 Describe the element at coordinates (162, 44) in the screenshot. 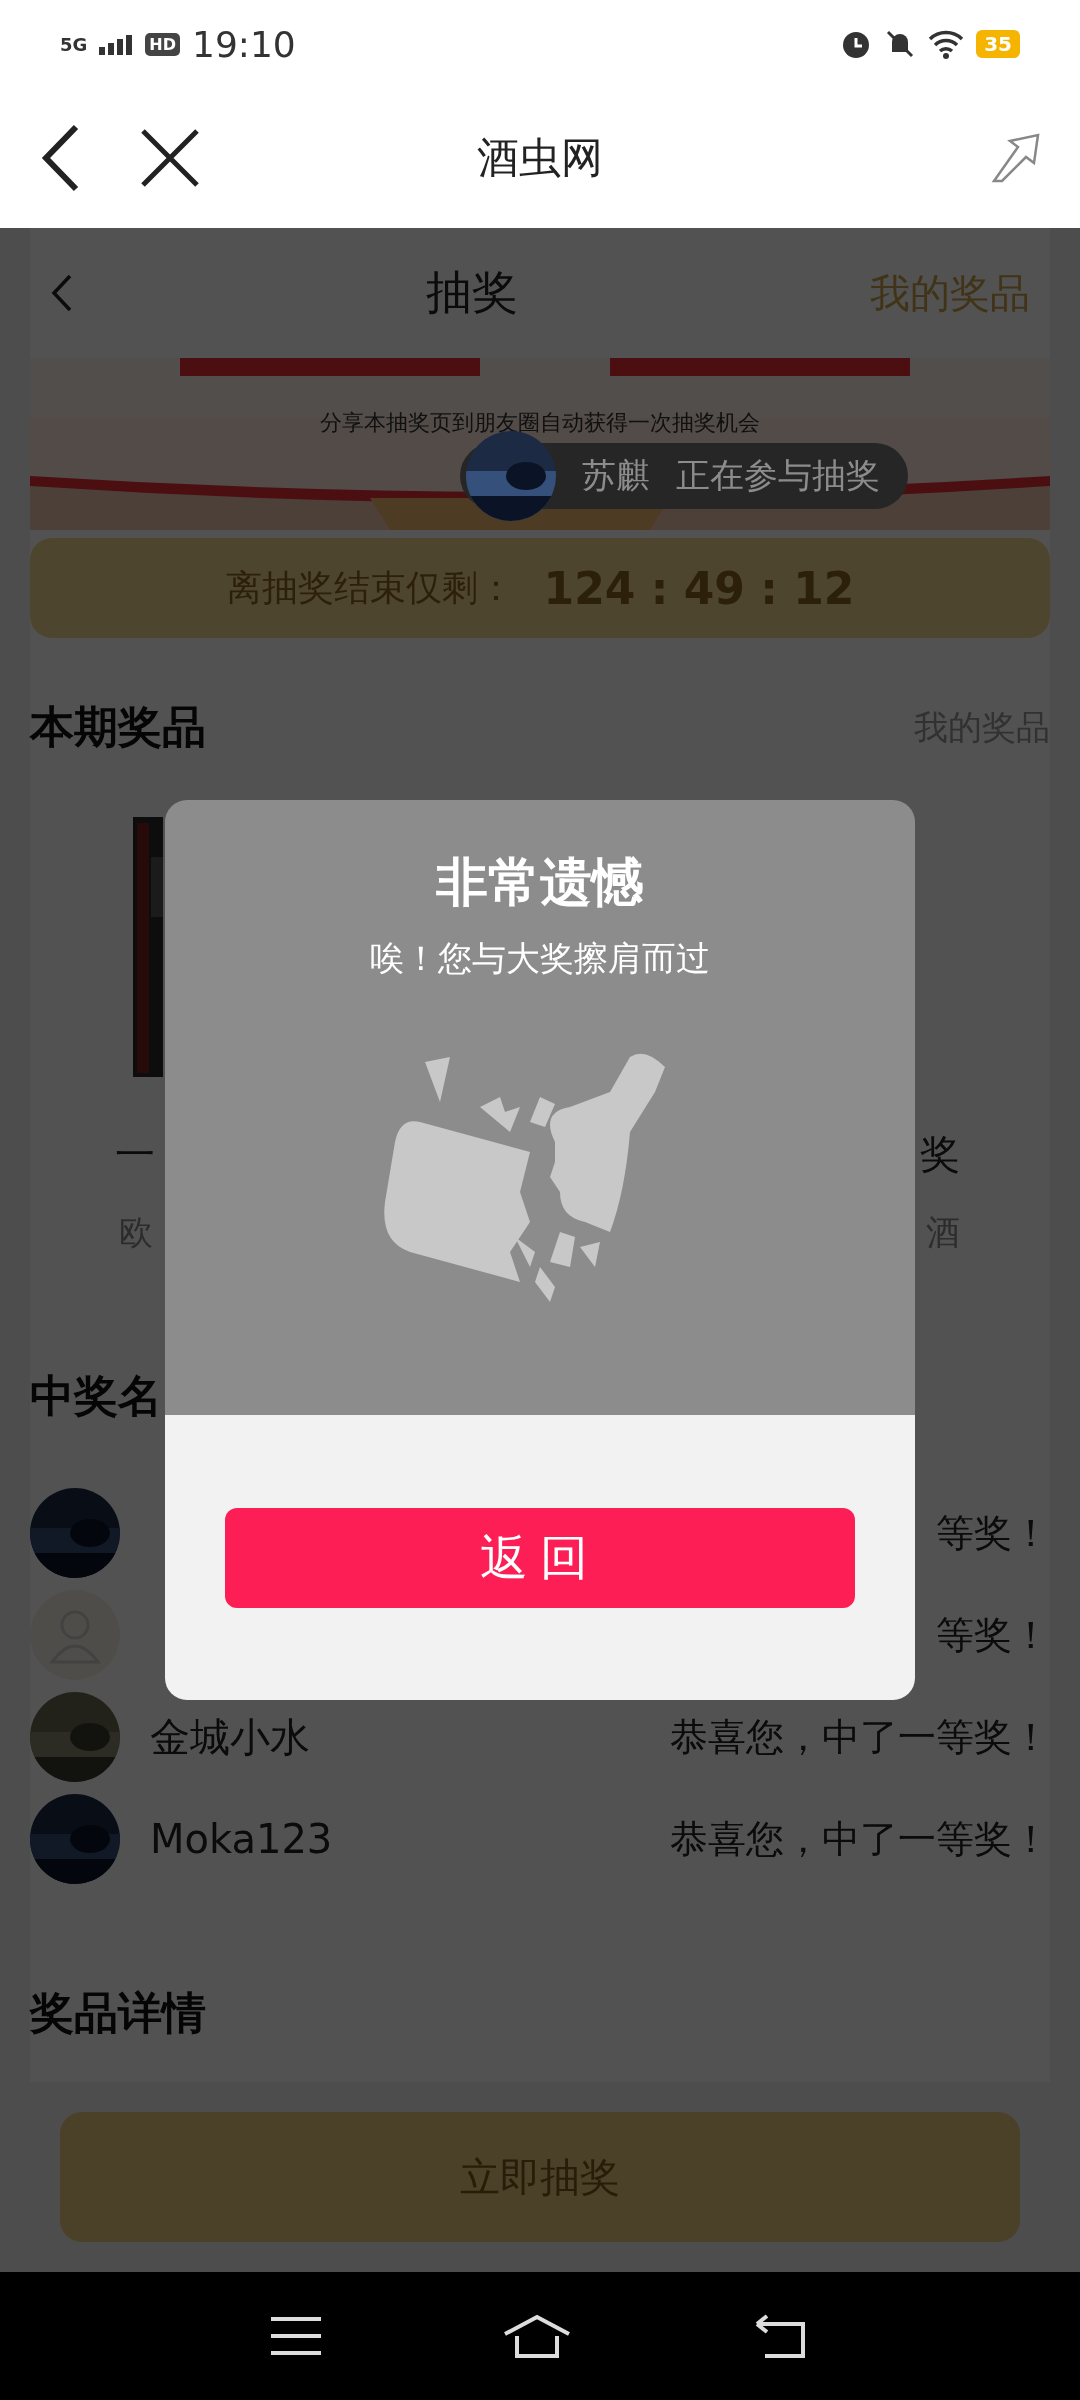

I see `hd-badge: HD` at that location.